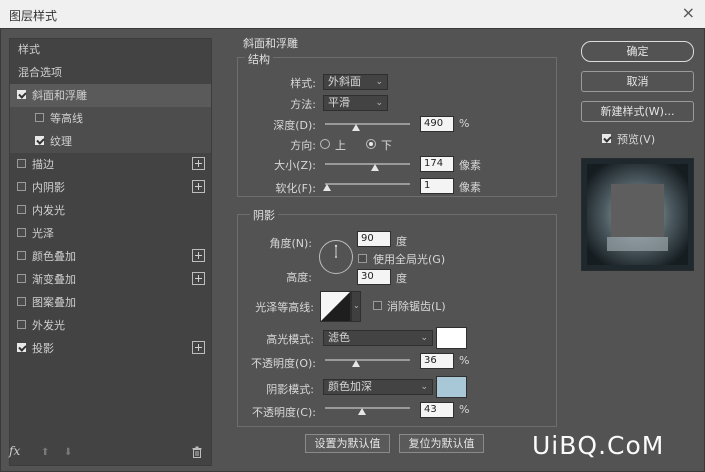  I want to click on cancel-button: 取消, so click(637, 81).